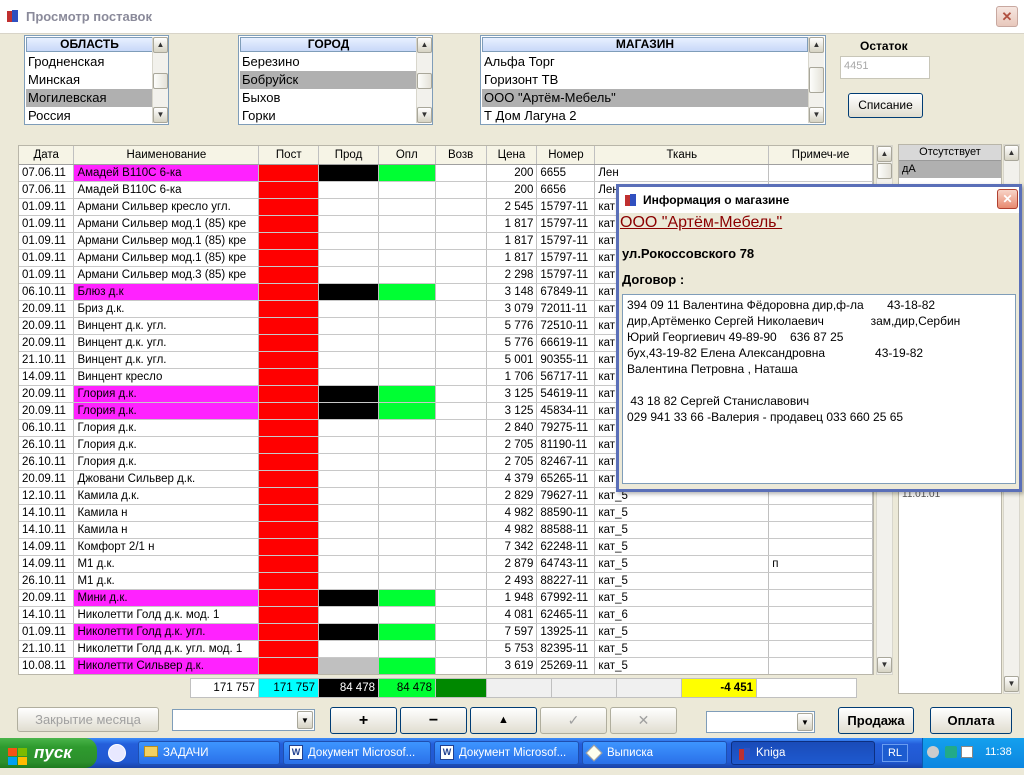 The height and width of the screenshot is (775, 1024). I want to click on cell-number: 81190-11, so click(566, 445).